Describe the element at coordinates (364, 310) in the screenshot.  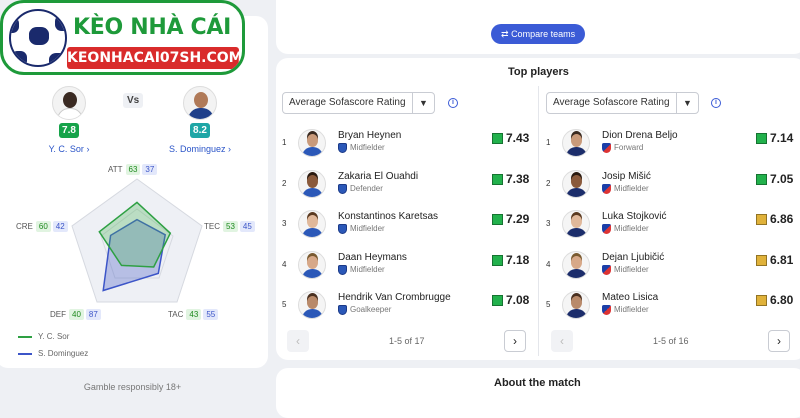
I see `player-position: Goalkeeper` at that location.